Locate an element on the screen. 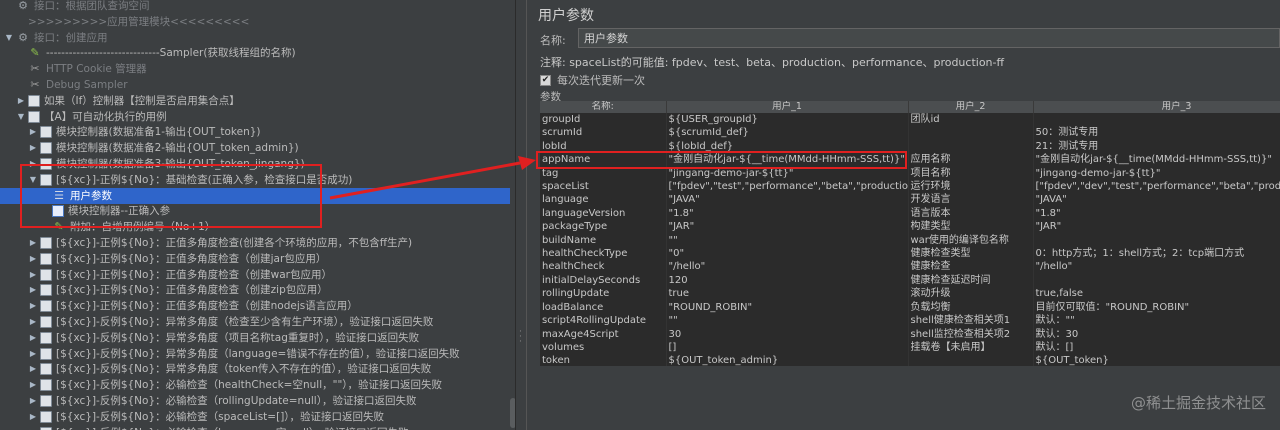 The width and height of the screenshot is (1280, 430). table-cell: 0：http方式；1：shell方式；2：tcp端口方式 is located at coordinates (1156, 254).